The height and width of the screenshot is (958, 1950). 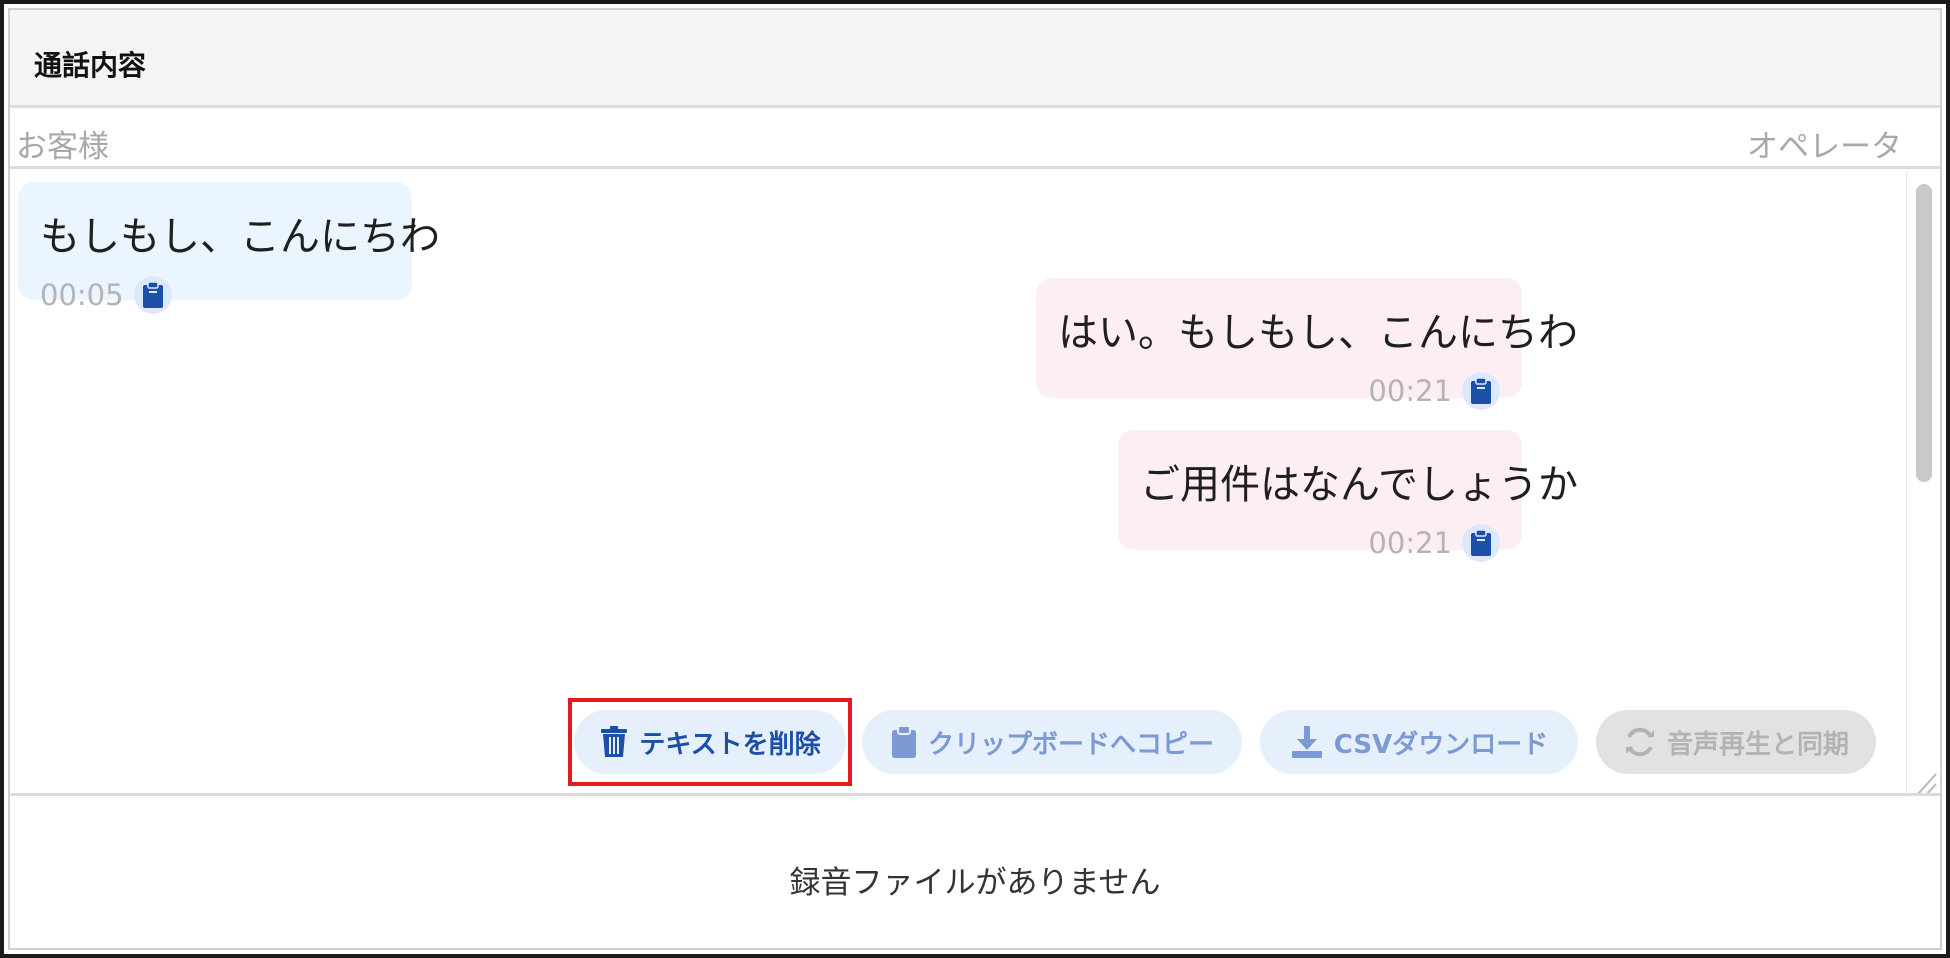 I want to click on copy-to-clipboard-button: クリップボードへコピー, so click(x=1052, y=742).